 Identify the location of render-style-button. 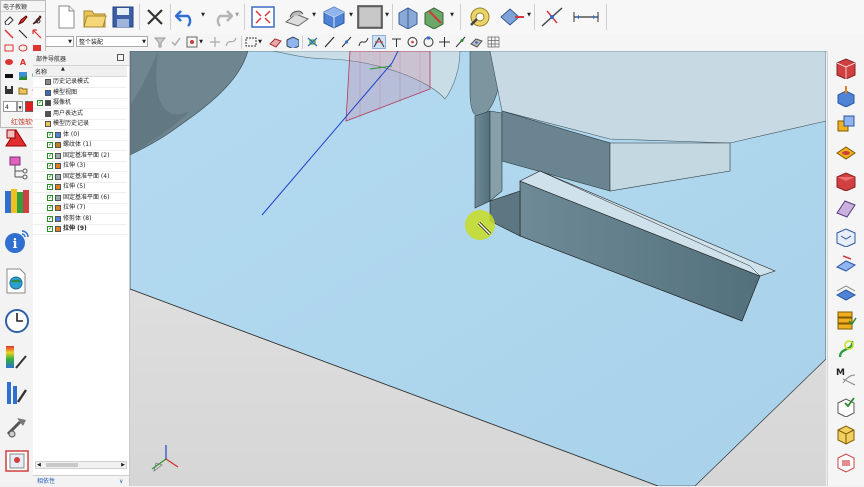
(297, 17).